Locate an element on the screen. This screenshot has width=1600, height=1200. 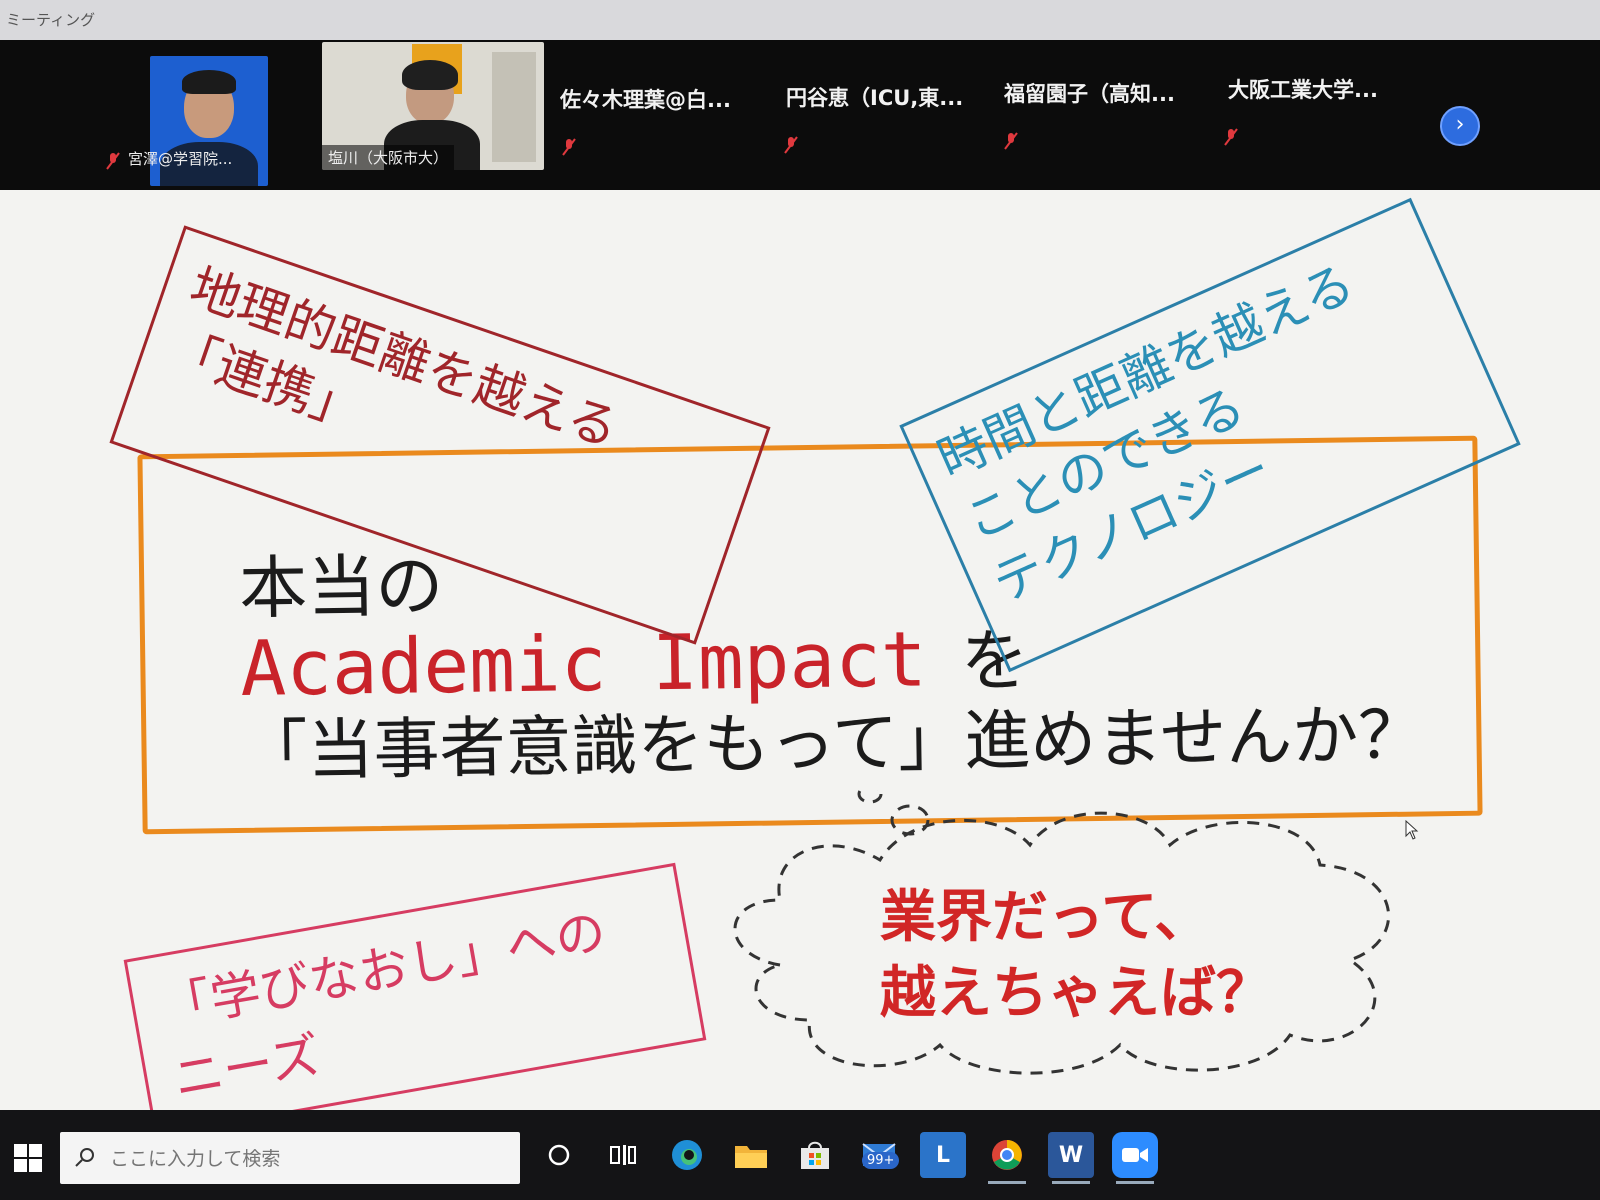
chevron-right-icon: › is located at coordinates (1460, 124).